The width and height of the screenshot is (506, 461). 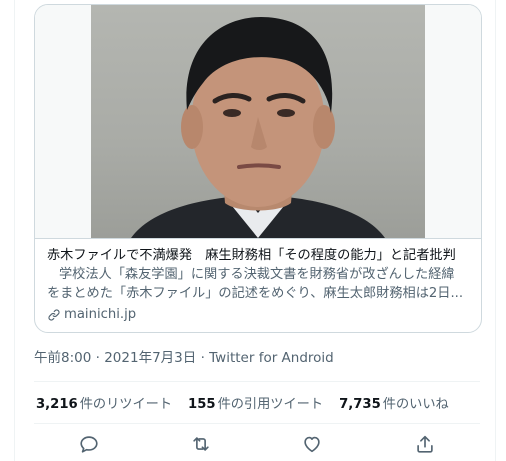 I want to click on retweets-label: 件のリツイート, so click(x=126, y=404).